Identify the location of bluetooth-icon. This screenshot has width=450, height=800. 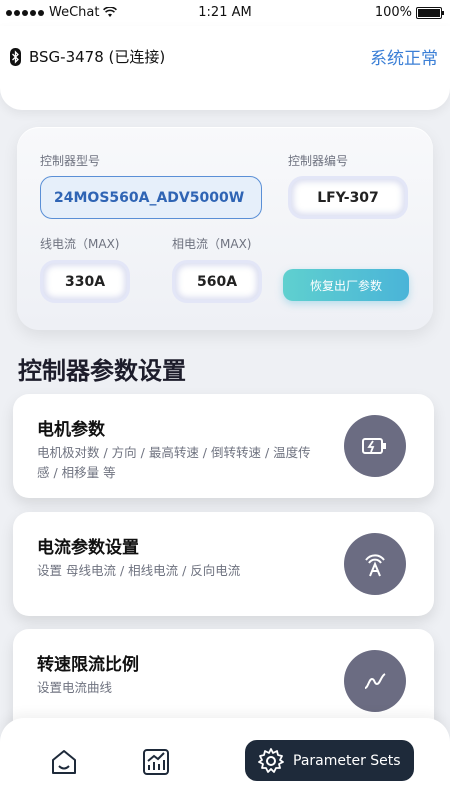
(15, 56).